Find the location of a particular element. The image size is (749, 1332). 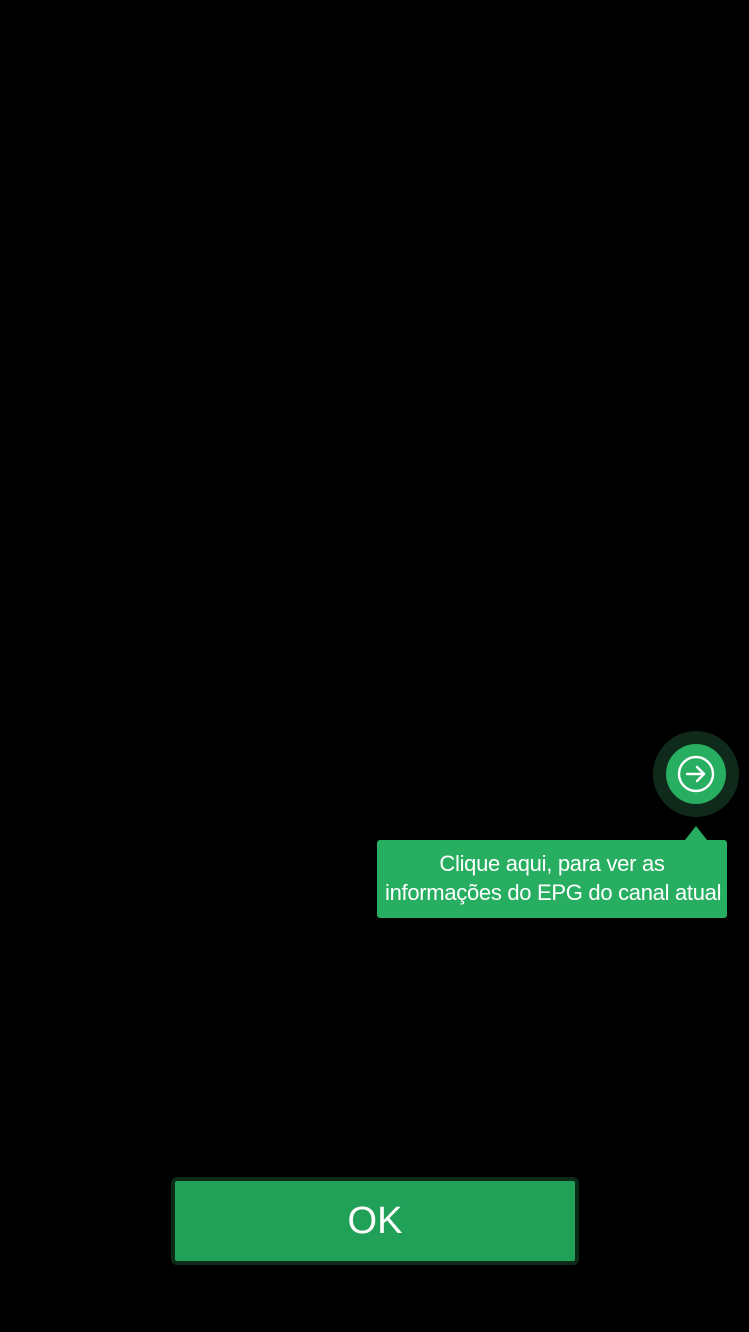

ok-button: OK is located at coordinates (375, 1221).